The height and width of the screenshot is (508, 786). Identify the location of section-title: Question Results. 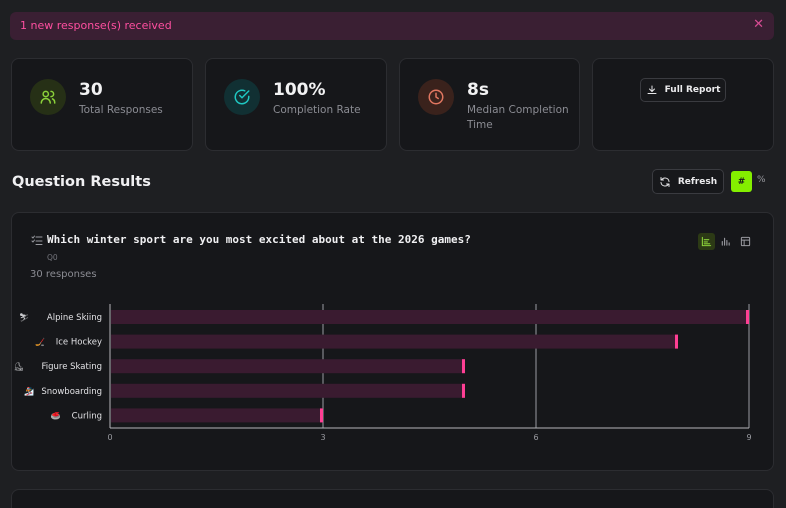
(81, 182).